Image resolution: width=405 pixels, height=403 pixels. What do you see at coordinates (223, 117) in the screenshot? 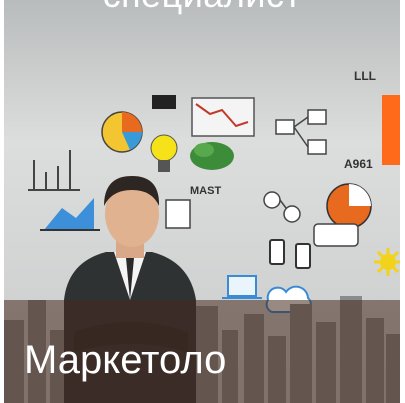
I see `line-chart-icon` at bounding box center [223, 117].